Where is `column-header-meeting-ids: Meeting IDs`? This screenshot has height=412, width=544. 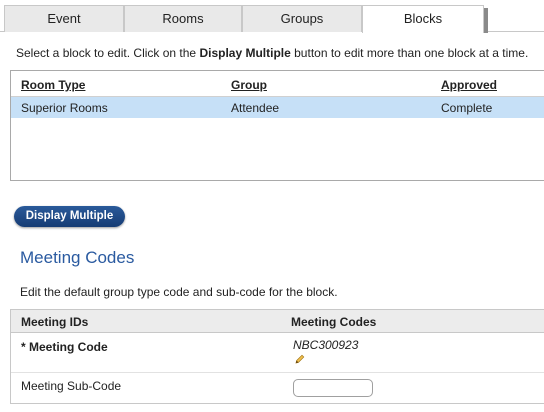
column-header-meeting-ids: Meeting IDs is located at coordinates (55, 322).